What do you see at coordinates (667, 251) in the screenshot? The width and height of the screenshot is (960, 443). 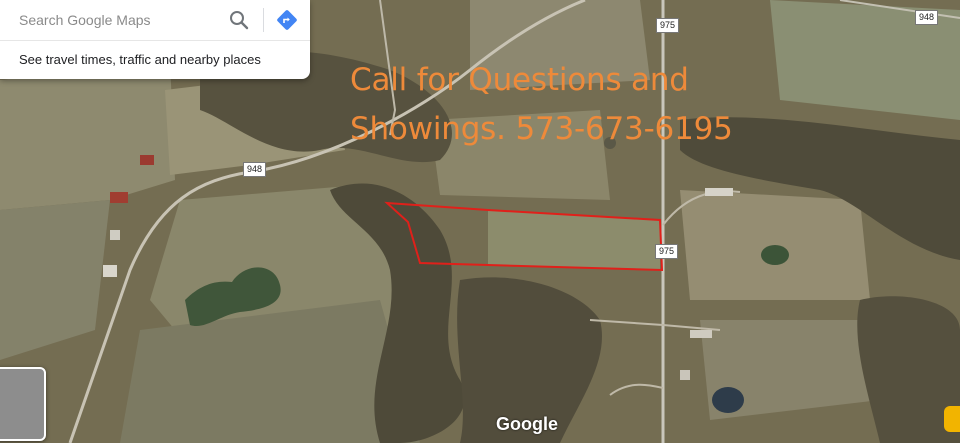 I see `road-shield-975-mid: 975` at bounding box center [667, 251].